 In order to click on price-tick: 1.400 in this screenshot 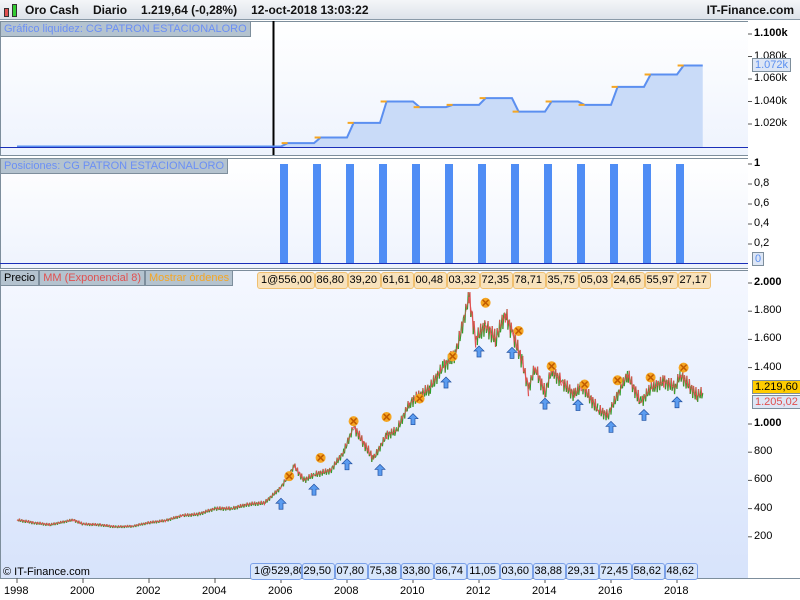, I will do `click(768, 366)`.